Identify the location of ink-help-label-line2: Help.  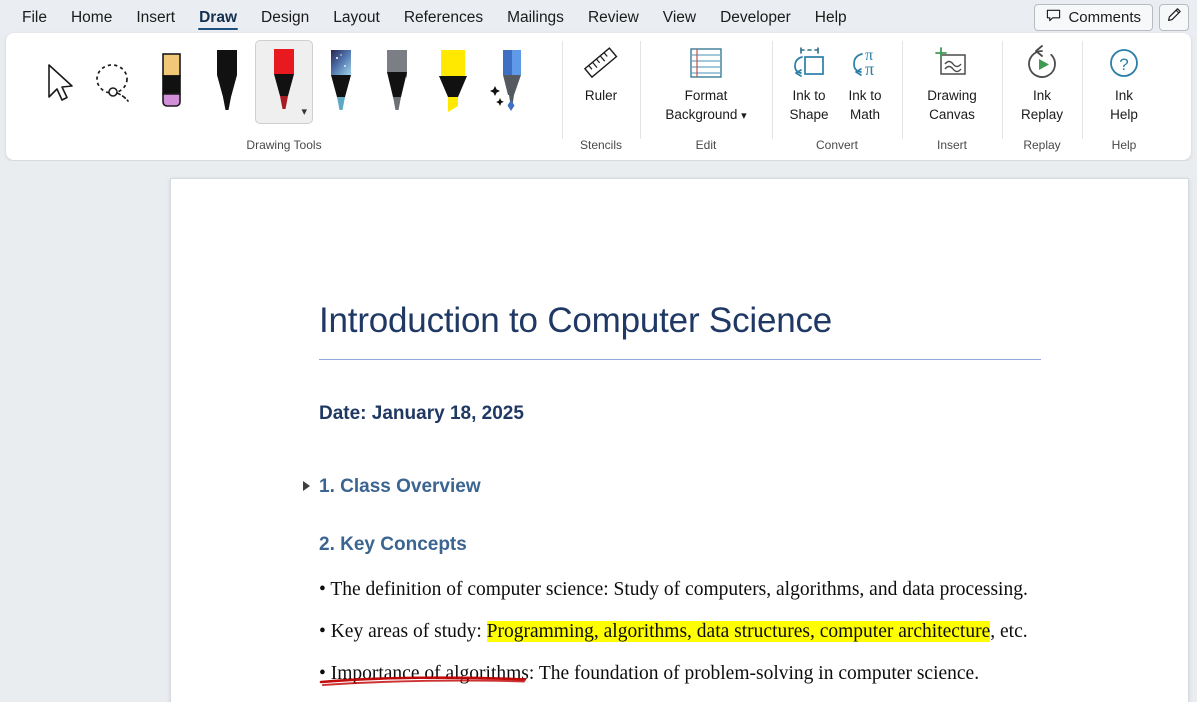
(1124, 114).